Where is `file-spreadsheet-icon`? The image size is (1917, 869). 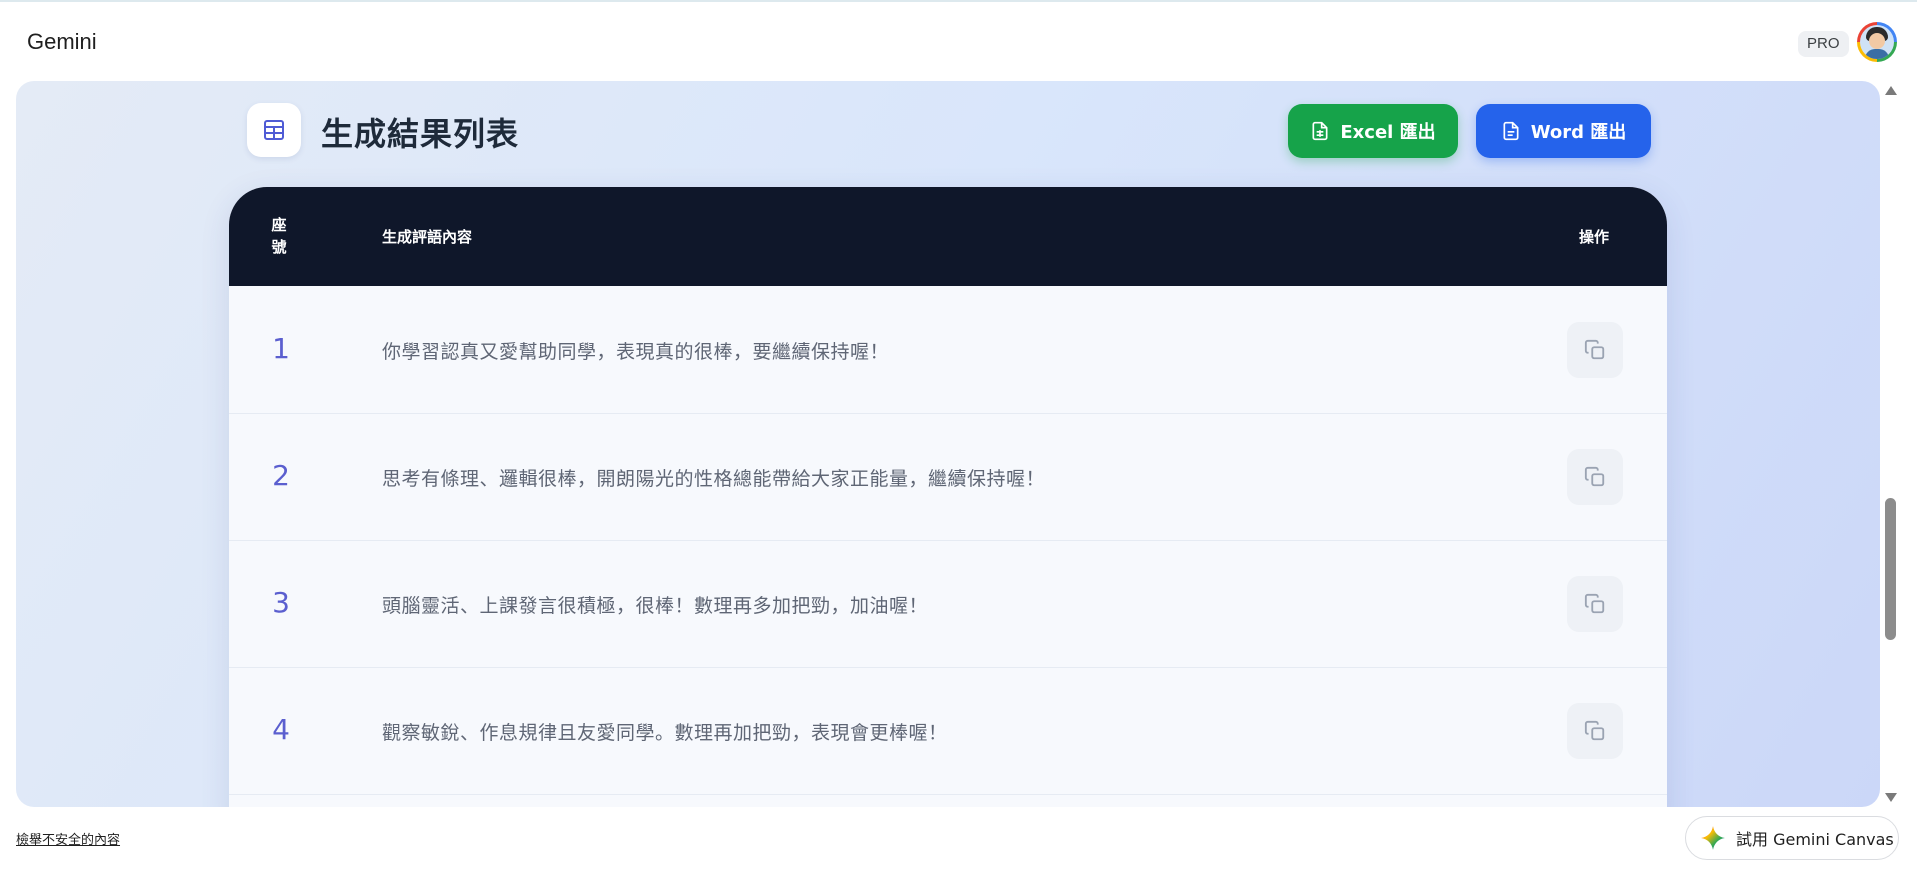
file-spreadsheet-icon is located at coordinates (1320, 131).